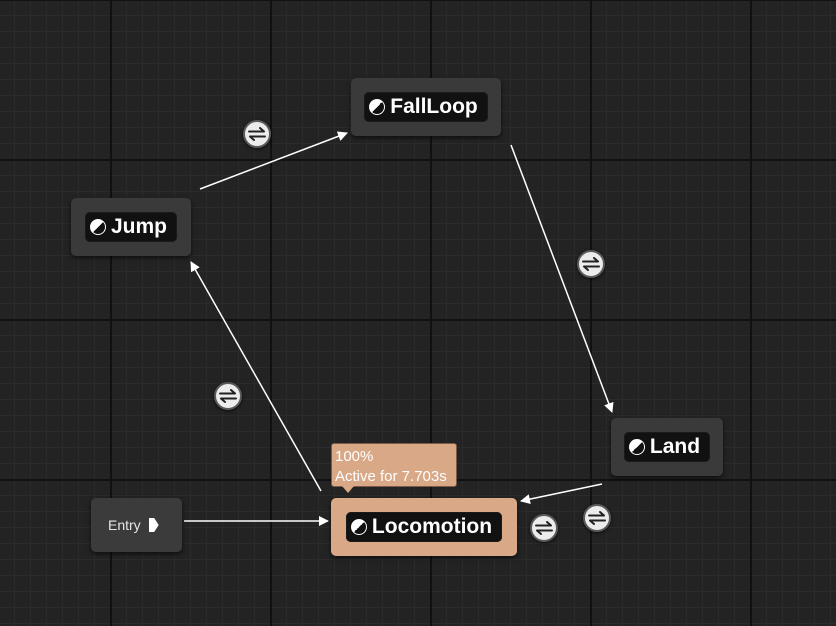  I want to click on wire-jump-to-falloop, so click(273, 160).